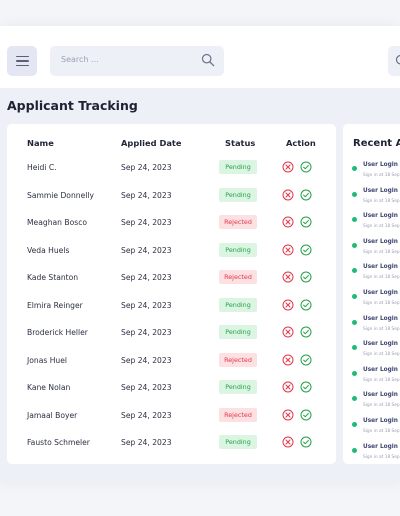 Image resolution: width=400 pixels, height=516 pixels. Describe the element at coordinates (171, 360) in the screenshot. I see `table-row: Jonas Huel Sep 24, 2023 Rejected` at that location.